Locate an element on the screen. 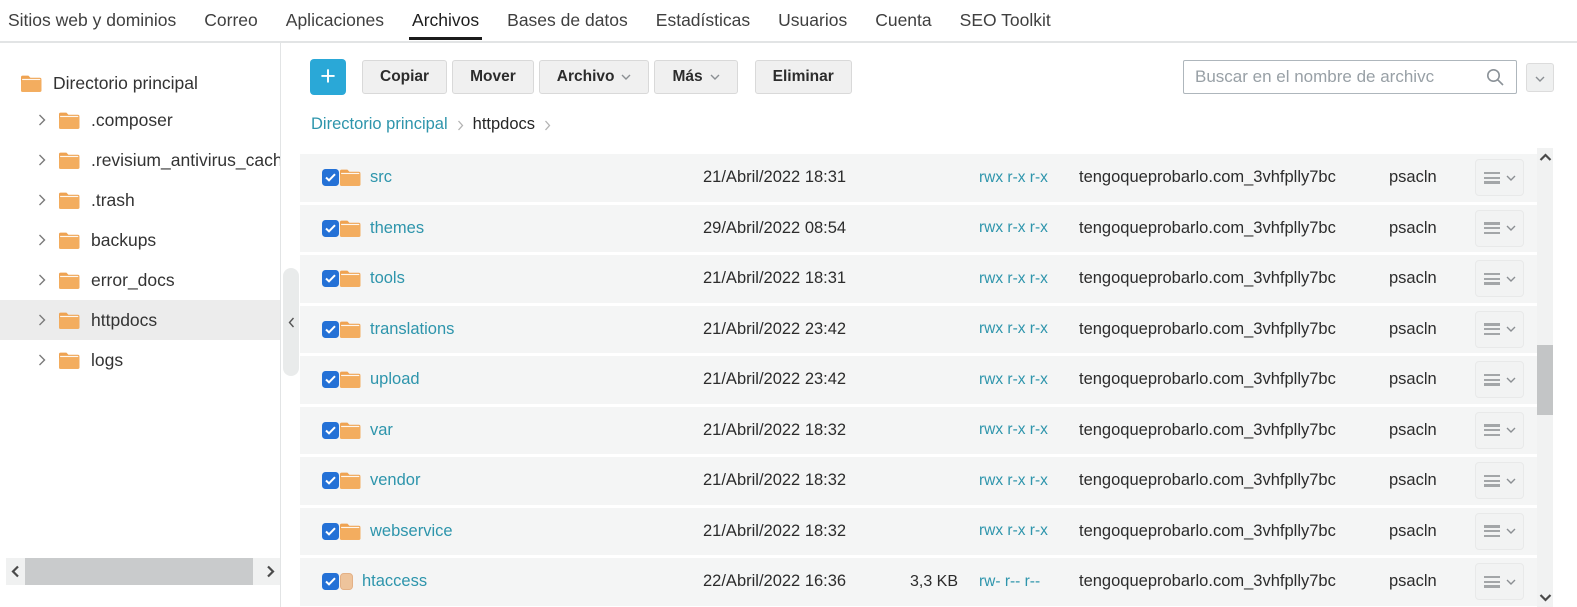 The width and height of the screenshot is (1577, 607). add-new-button: + is located at coordinates (328, 77).